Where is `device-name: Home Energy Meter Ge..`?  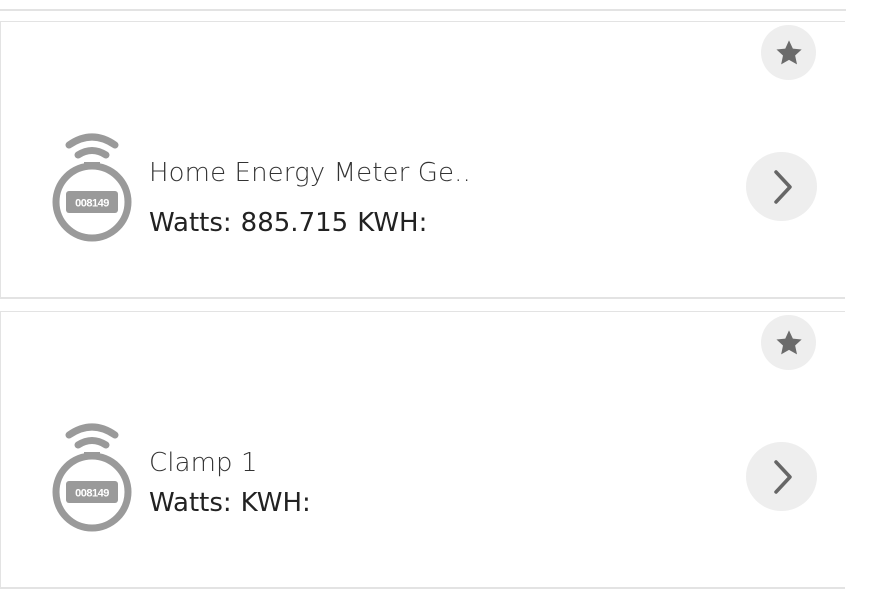 device-name: Home Energy Meter Ge.. is located at coordinates (310, 173).